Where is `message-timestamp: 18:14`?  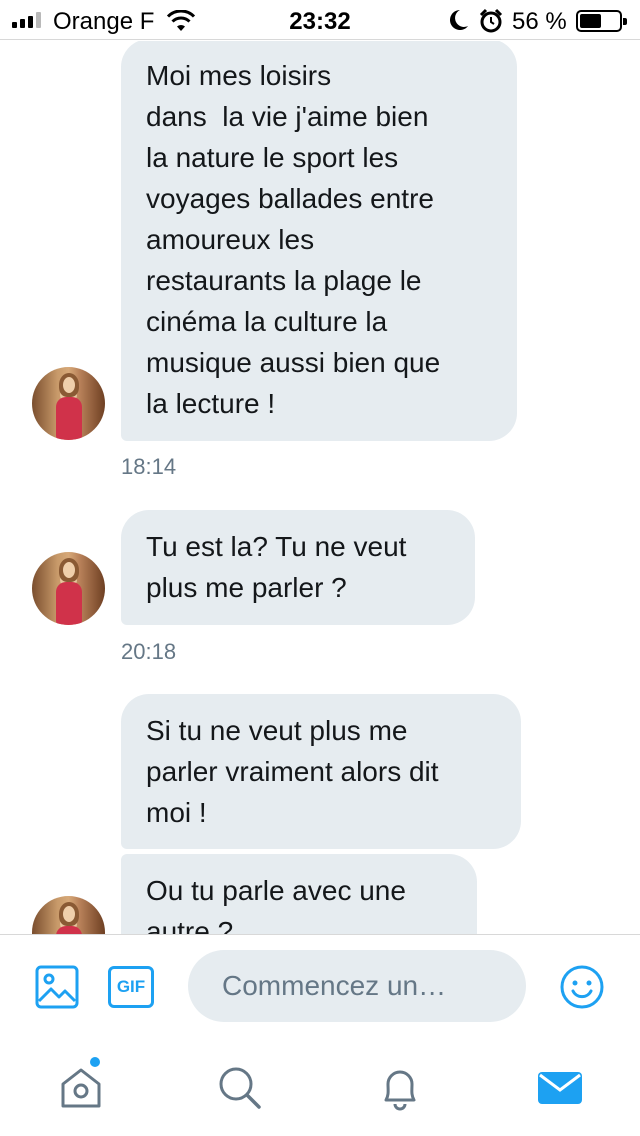 message-timestamp: 18:14 is located at coordinates (149, 466).